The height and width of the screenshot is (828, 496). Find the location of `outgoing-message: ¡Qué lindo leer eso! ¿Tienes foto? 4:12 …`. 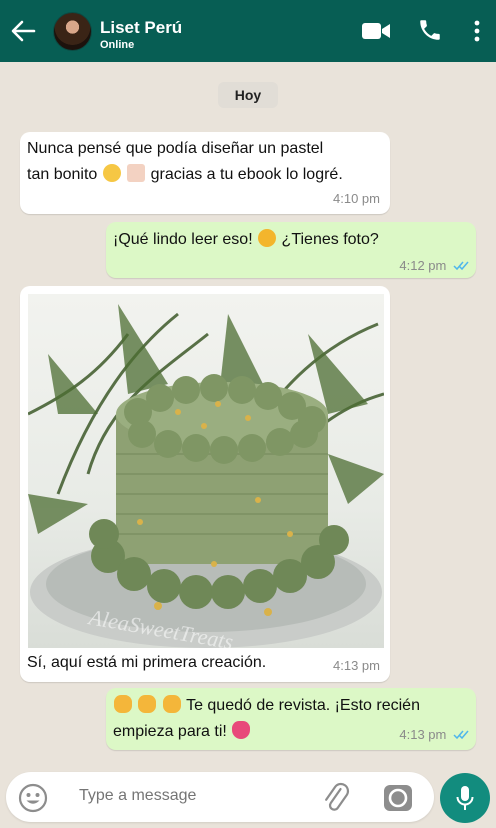

outgoing-message: ¡Qué lindo leer eso! ¿Tienes foto? 4:12 … is located at coordinates (291, 250).